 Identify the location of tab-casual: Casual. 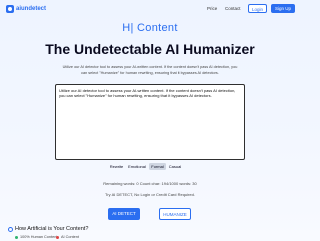
(175, 166).